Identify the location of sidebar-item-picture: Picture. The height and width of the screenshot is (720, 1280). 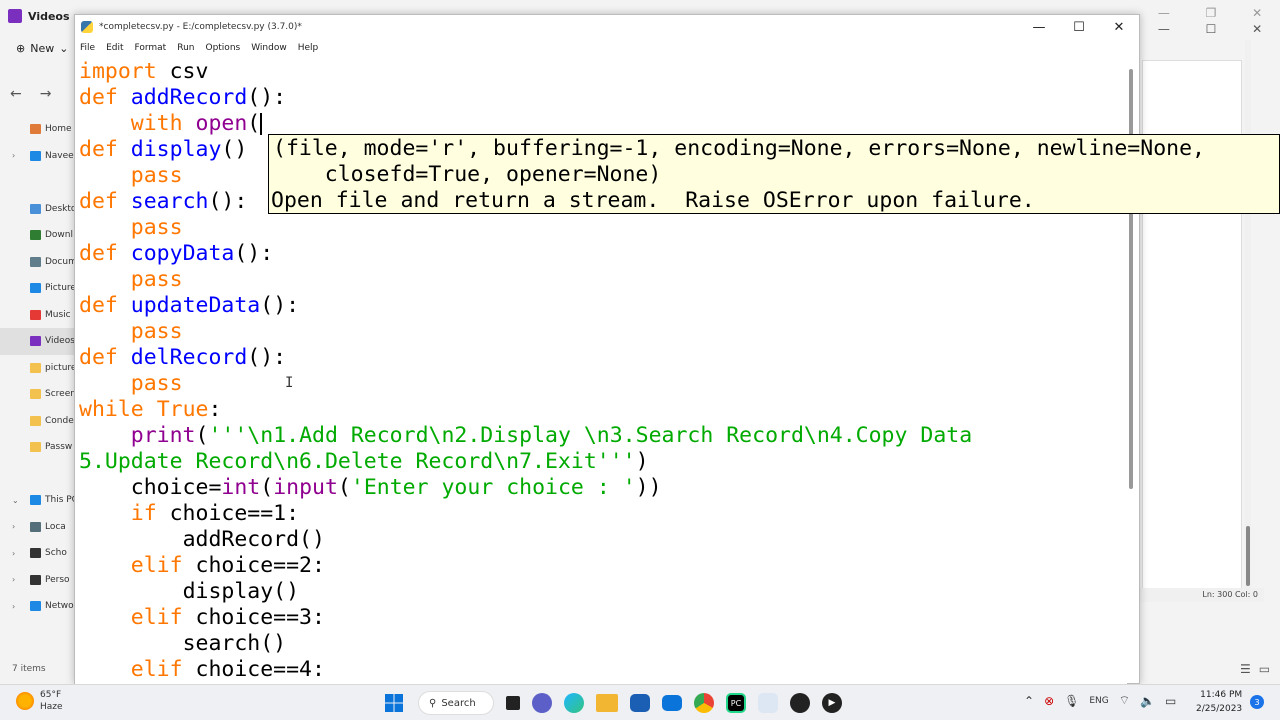
(37, 288).